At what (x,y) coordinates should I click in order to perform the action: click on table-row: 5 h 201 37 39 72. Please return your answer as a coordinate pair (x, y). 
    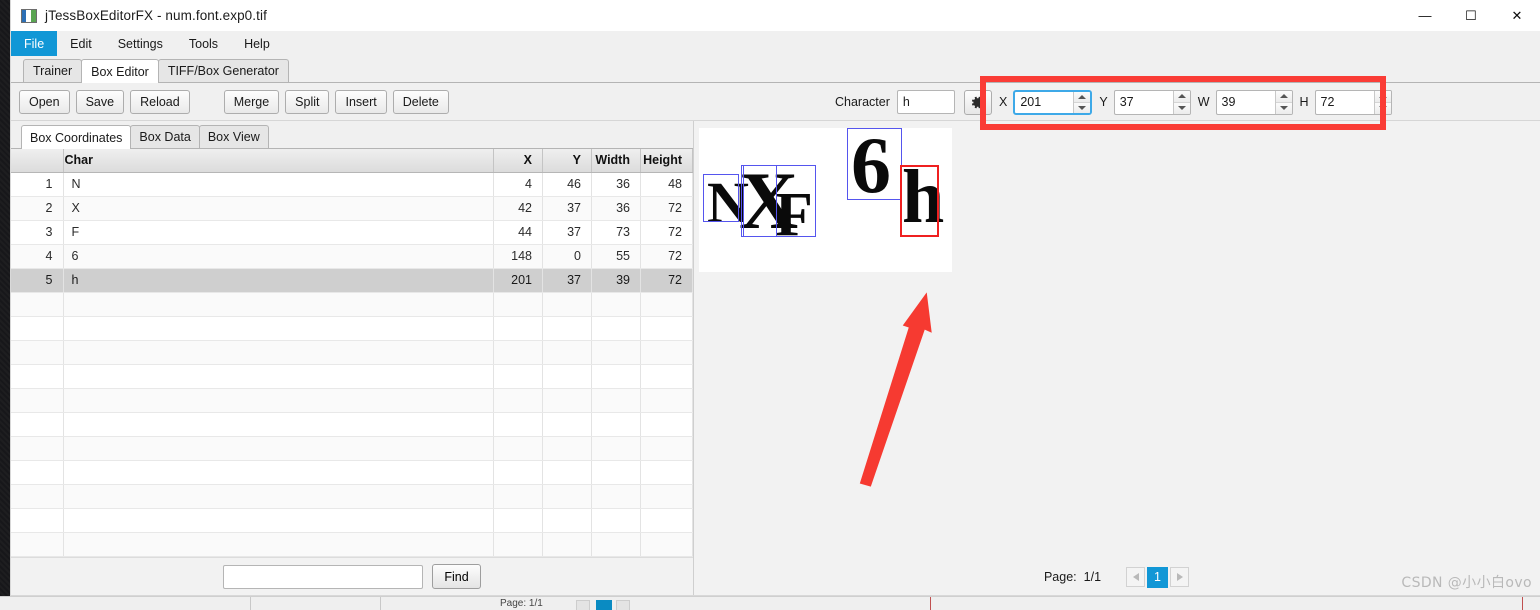
    Looking at the image, I should click on (352, 280).